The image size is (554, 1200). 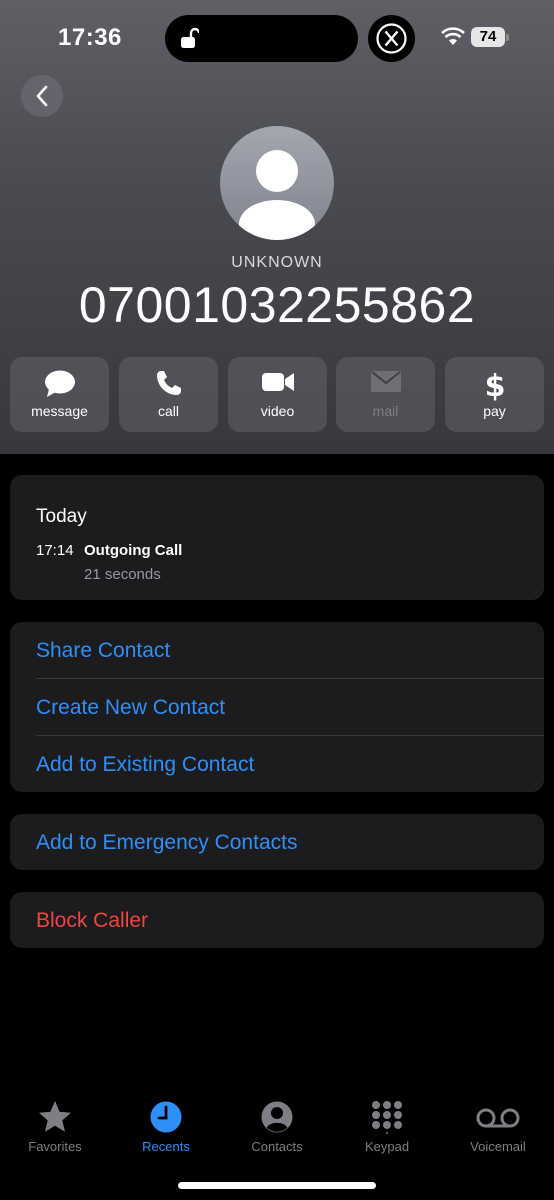 What do you see at coordinates (385, 381) in the screenshot?
I see `envelope-icon` at bounding box center [385, 381].